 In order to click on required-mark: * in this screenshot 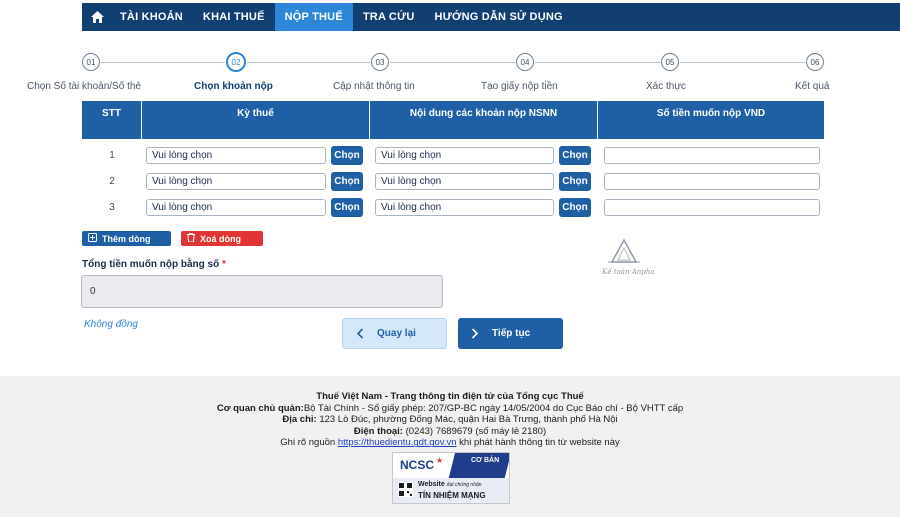, I will do `click(223, 264)`.